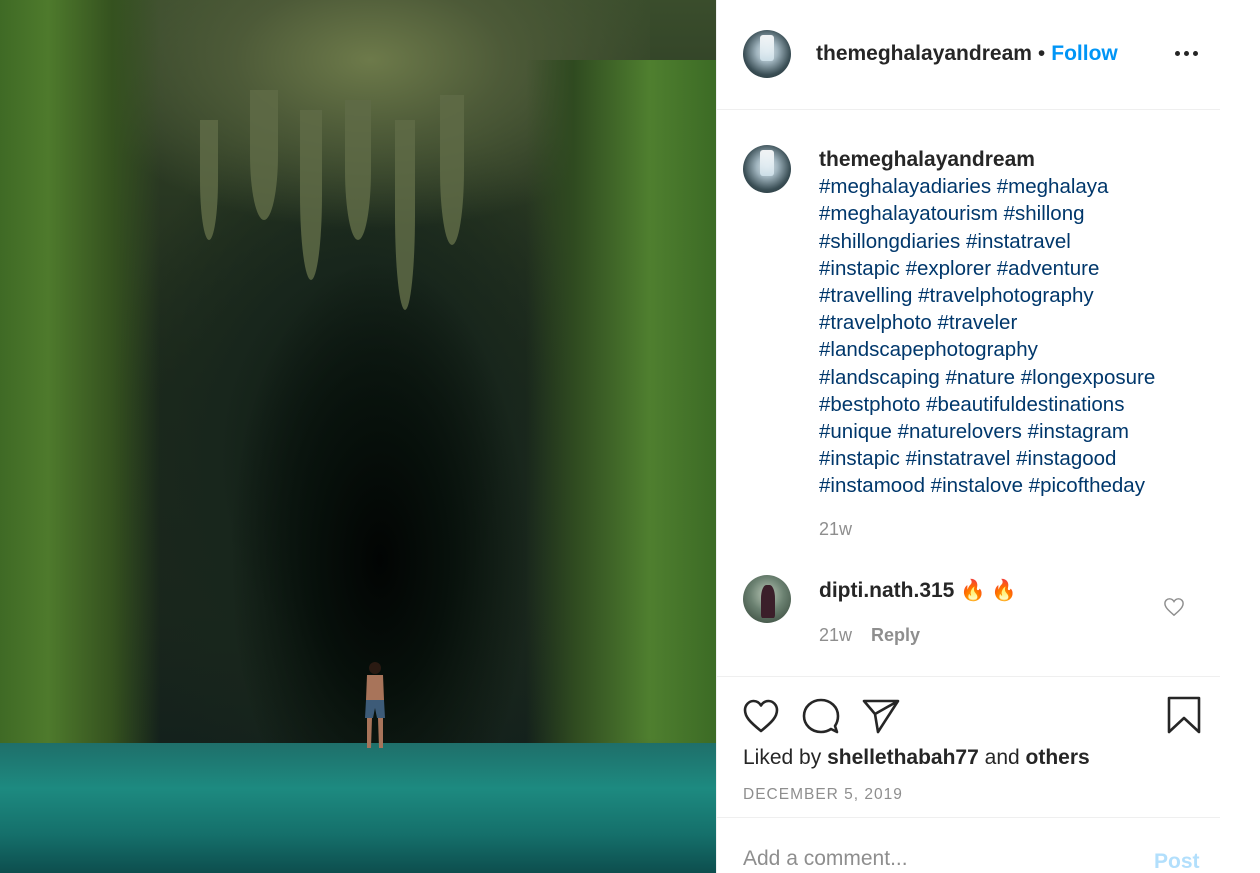  Describe the element at coordinates (933, 858) in the screenshot. I see `comment-input` at that location.